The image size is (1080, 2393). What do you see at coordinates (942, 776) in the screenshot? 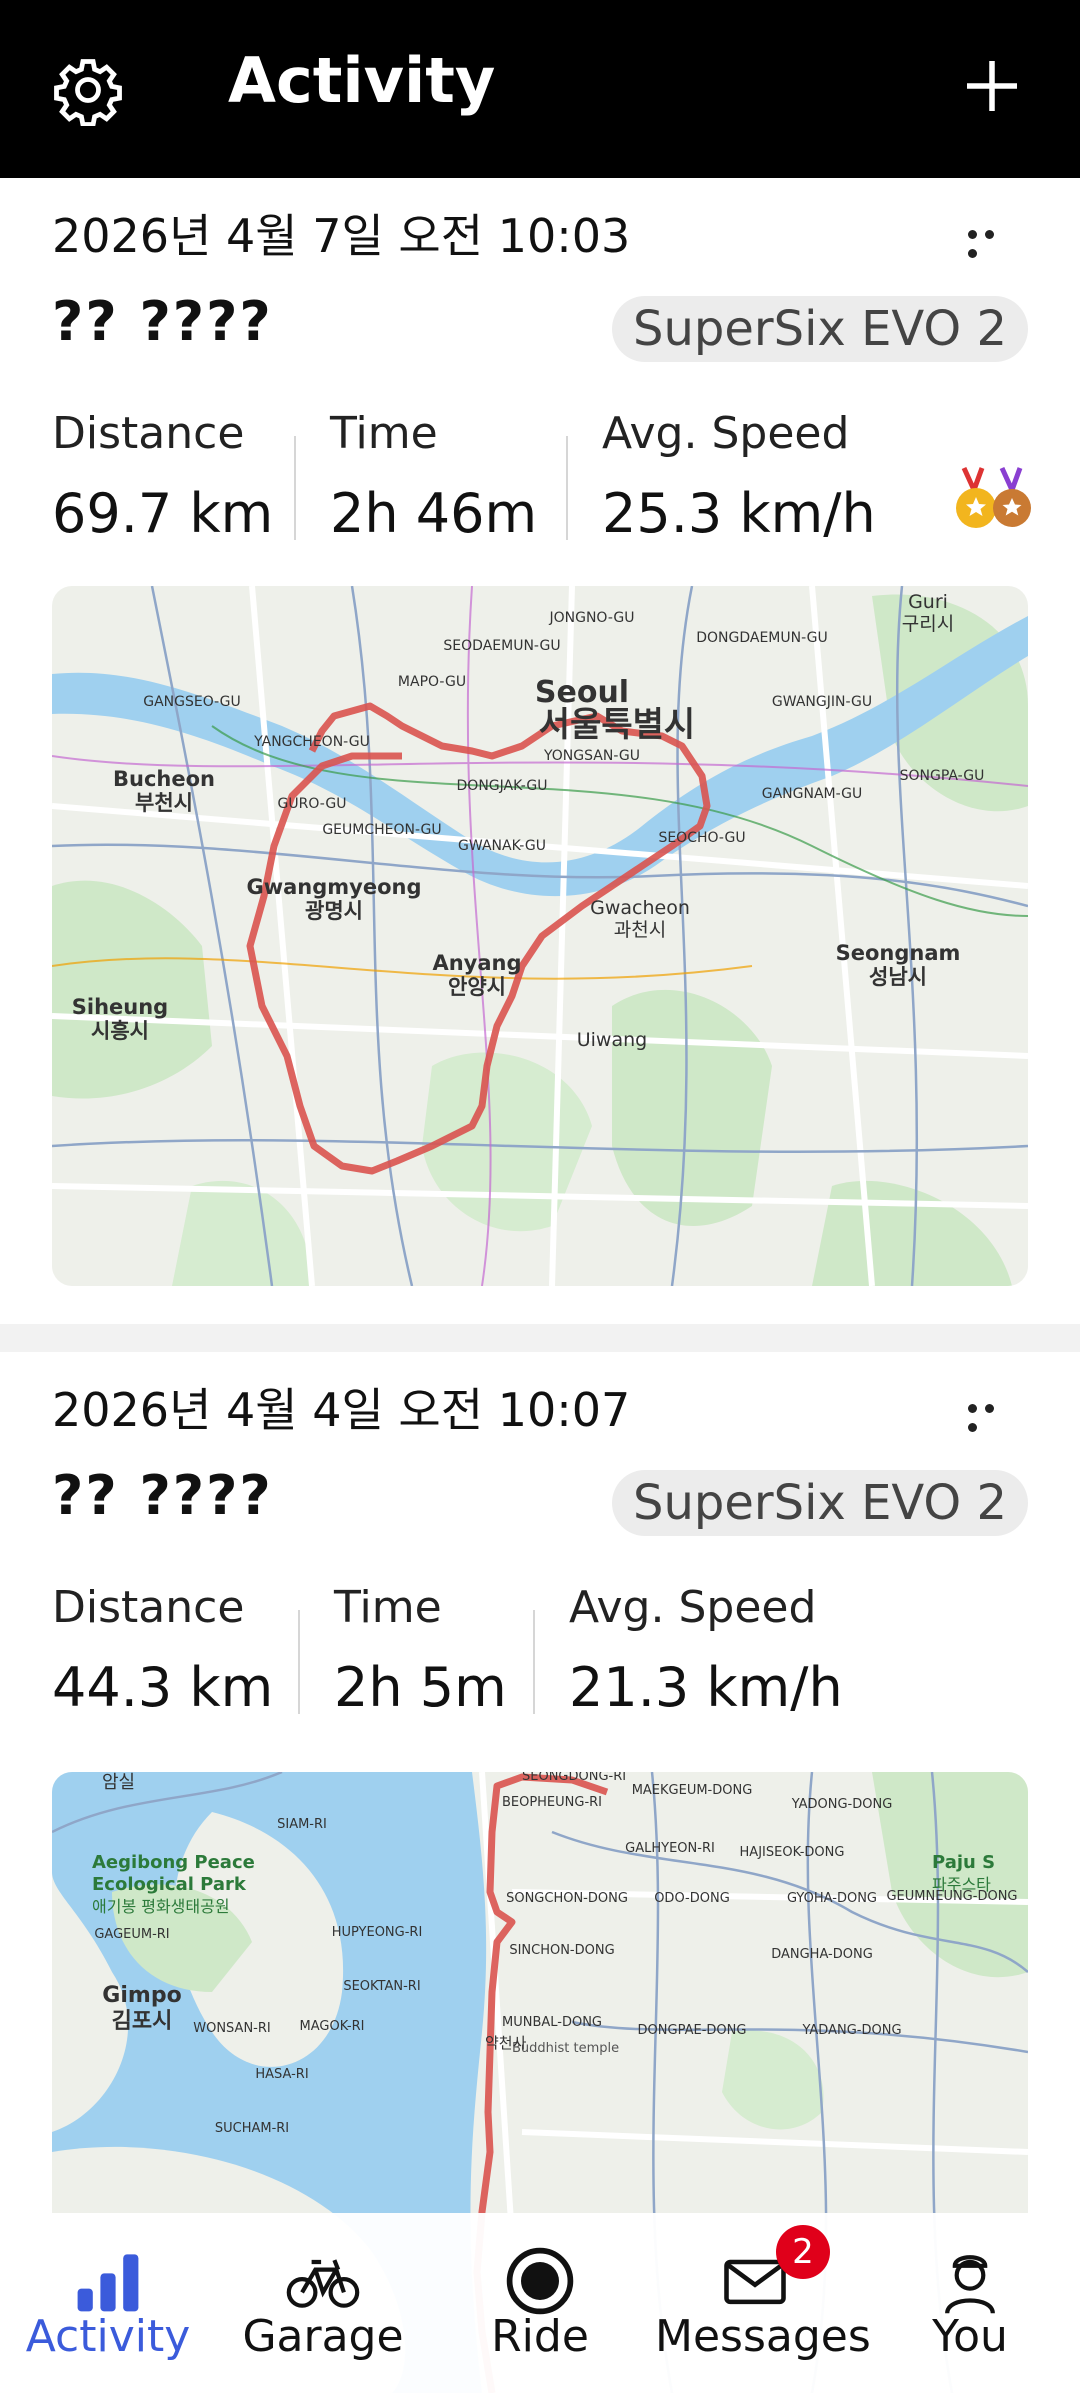
I see `map-label-songpa: SONGPA-GU` at bounding box center [942, 776].